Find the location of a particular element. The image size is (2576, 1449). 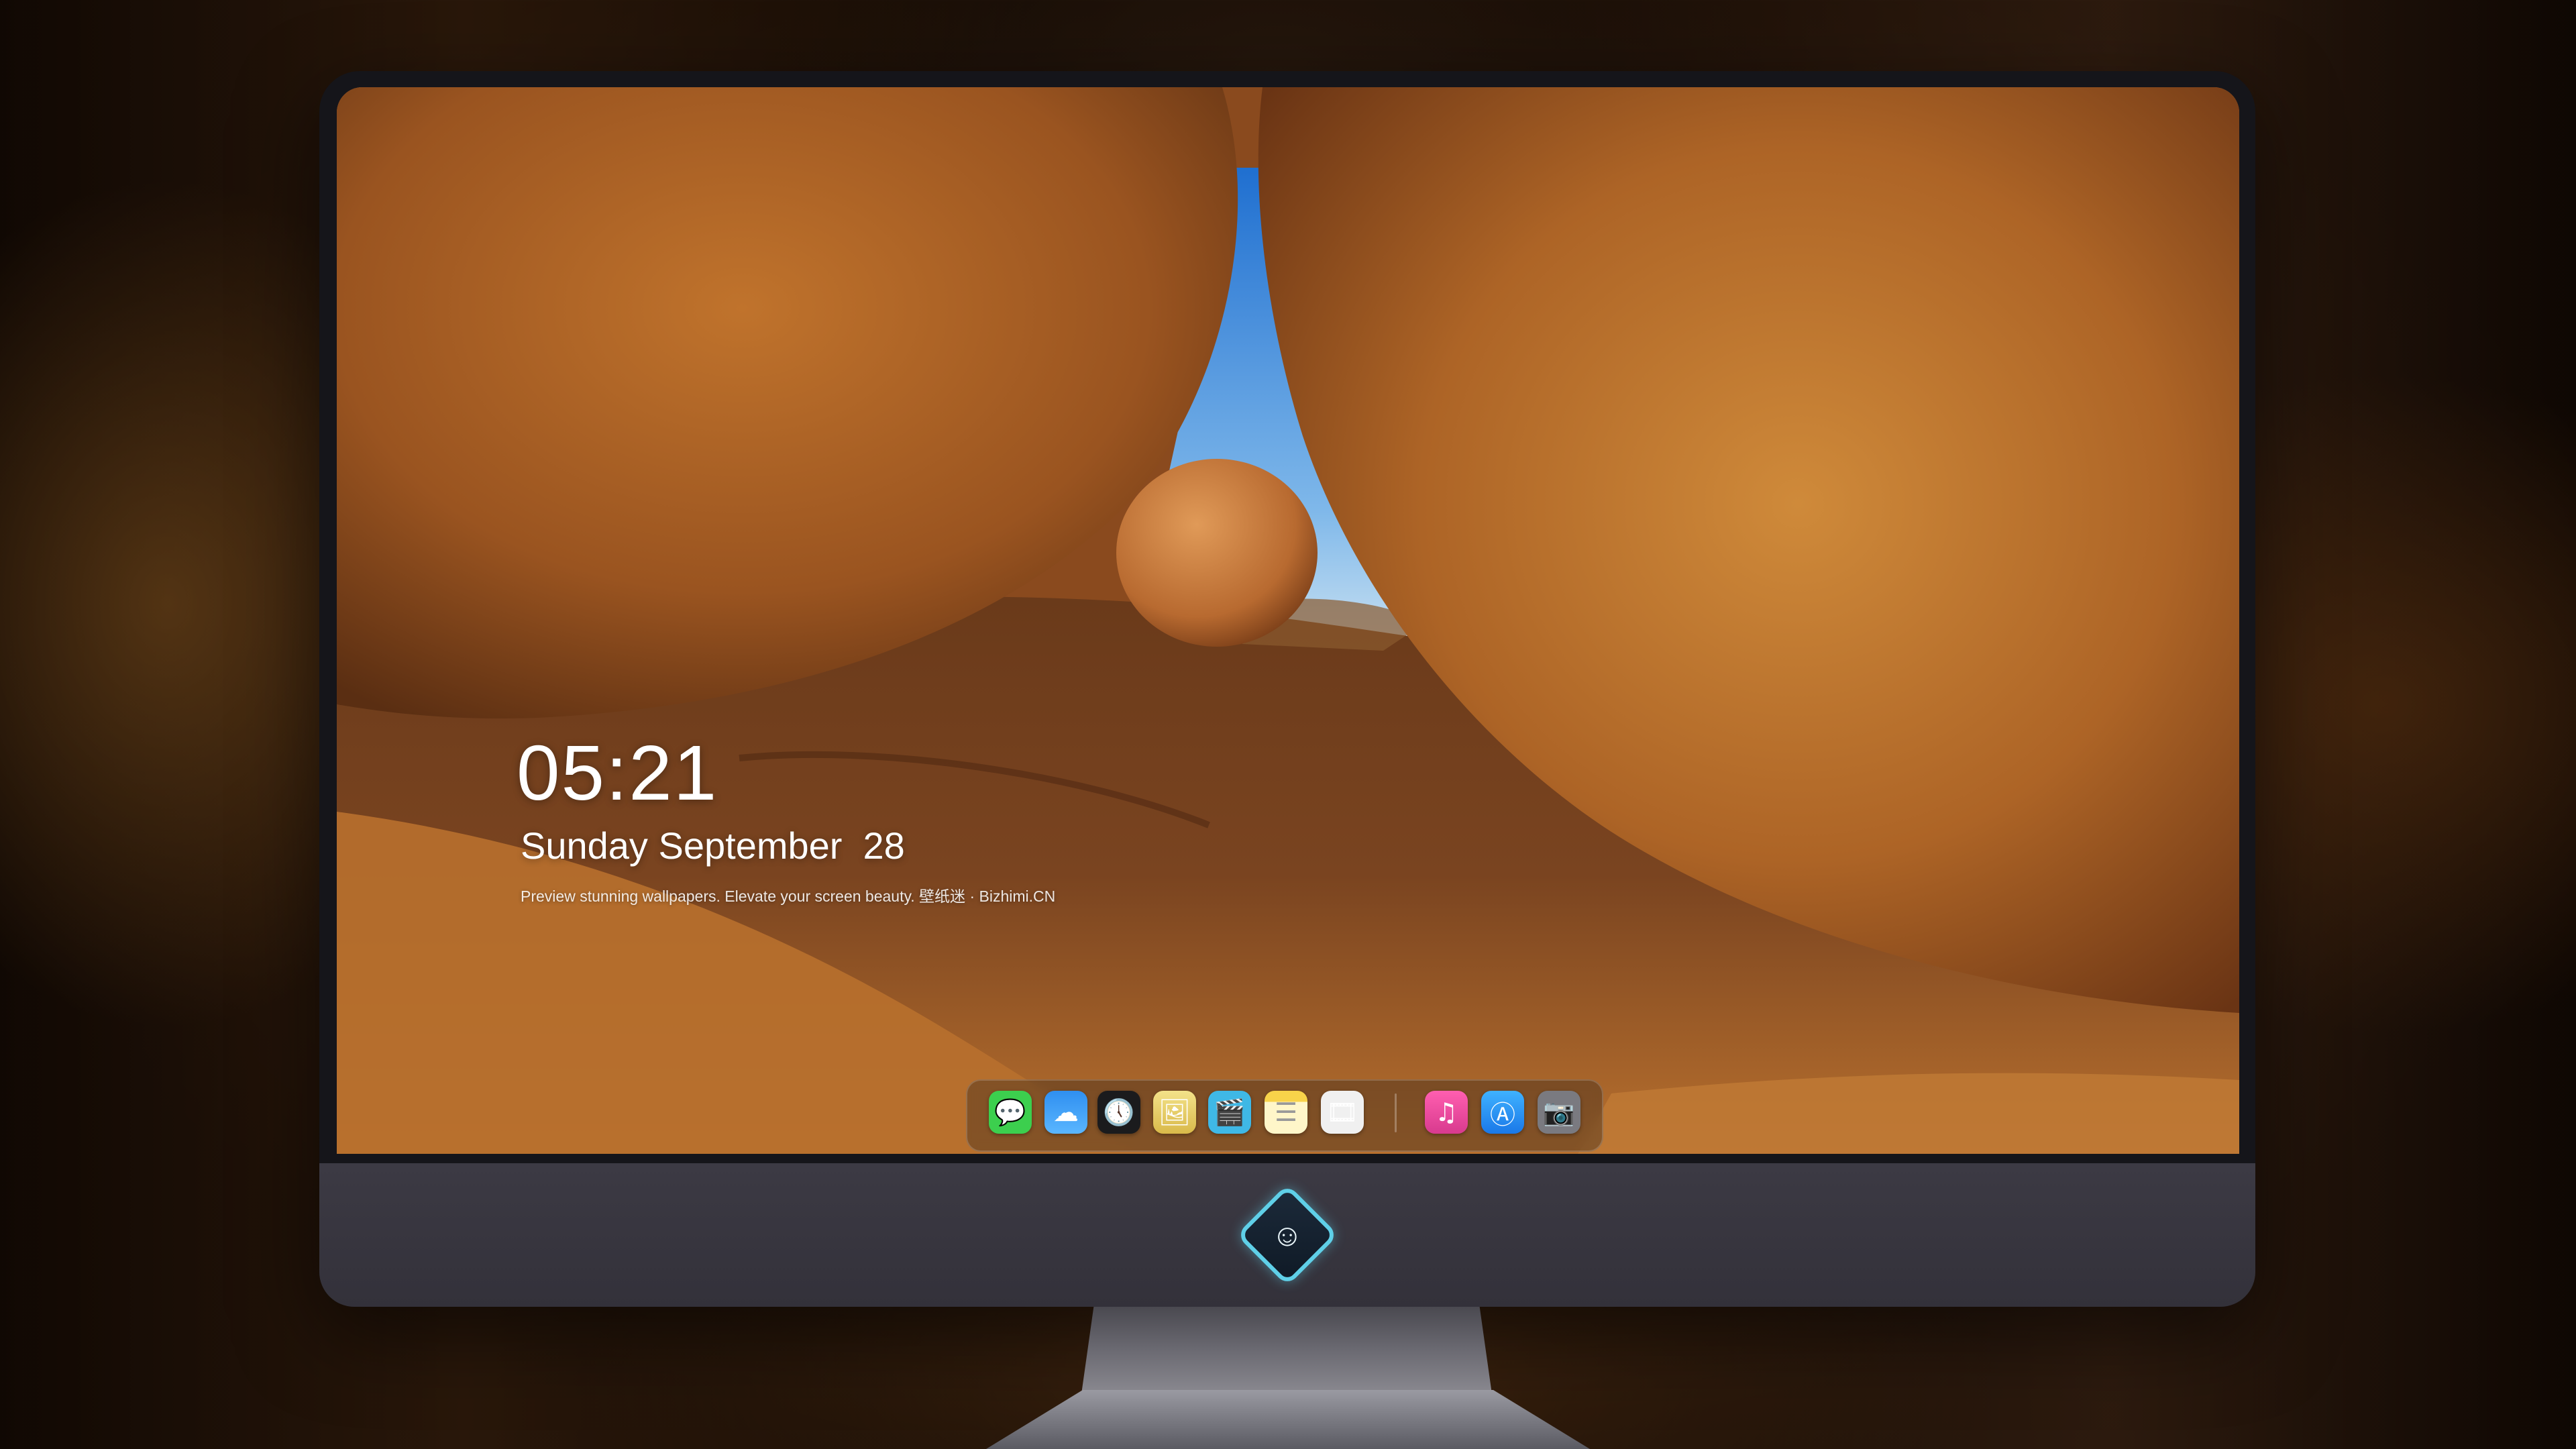

dock-separator is located at coordinates (1396, 1112).